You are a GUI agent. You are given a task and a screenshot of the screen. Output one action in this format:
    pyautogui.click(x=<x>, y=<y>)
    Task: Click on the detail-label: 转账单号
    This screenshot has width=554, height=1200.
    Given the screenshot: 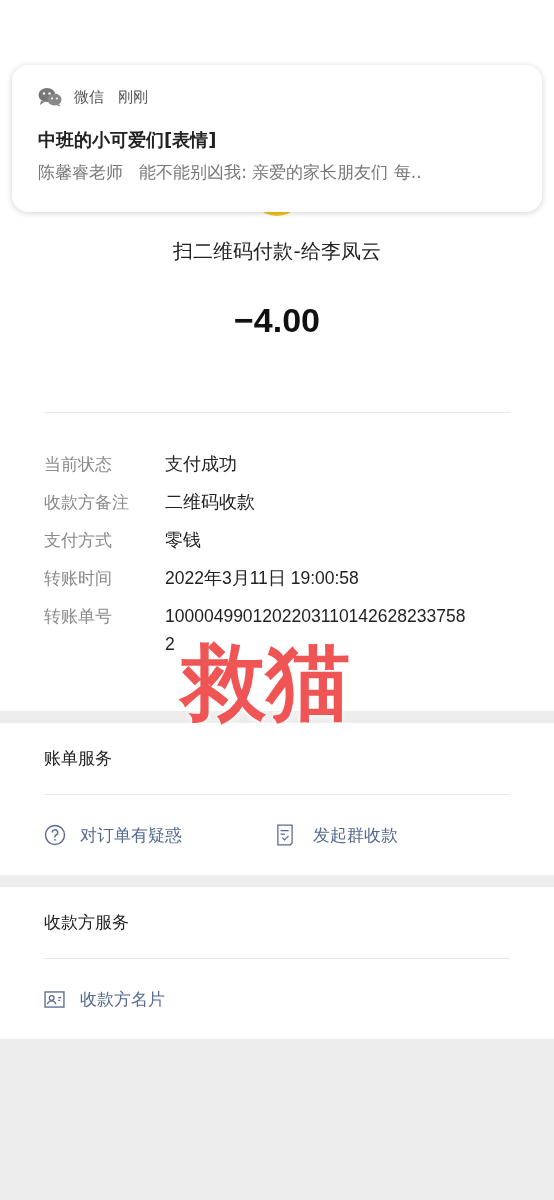 What is the action you would take?
    pyautogui.click(x=78, y=616)
    